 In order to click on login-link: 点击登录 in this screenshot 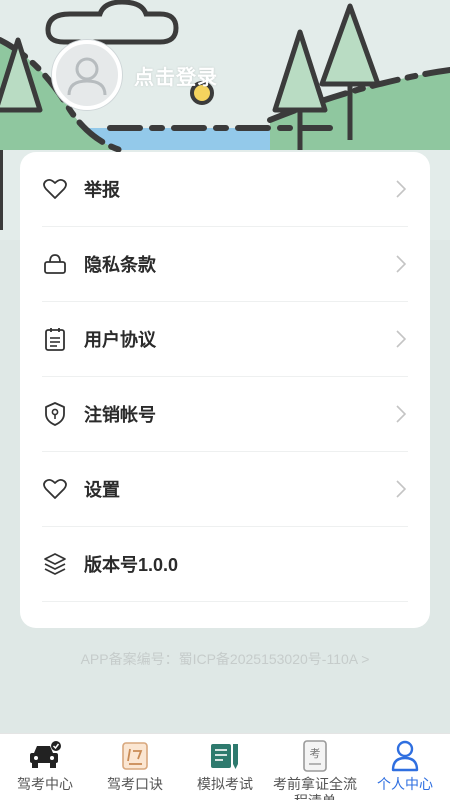, I will do `click(176, 75)`.